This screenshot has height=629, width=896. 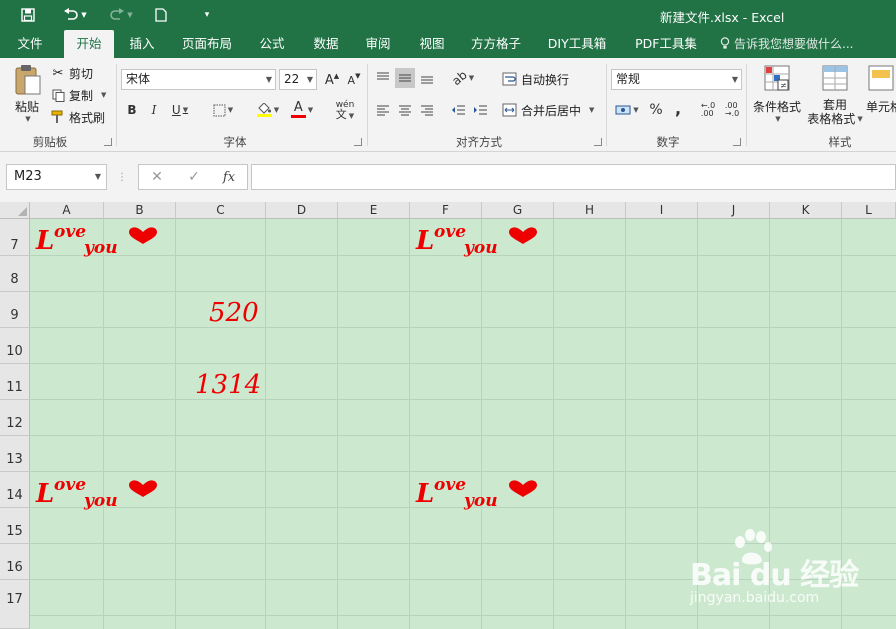 I want to click on fill-color-button: ▼, so click(x=268, y=110).